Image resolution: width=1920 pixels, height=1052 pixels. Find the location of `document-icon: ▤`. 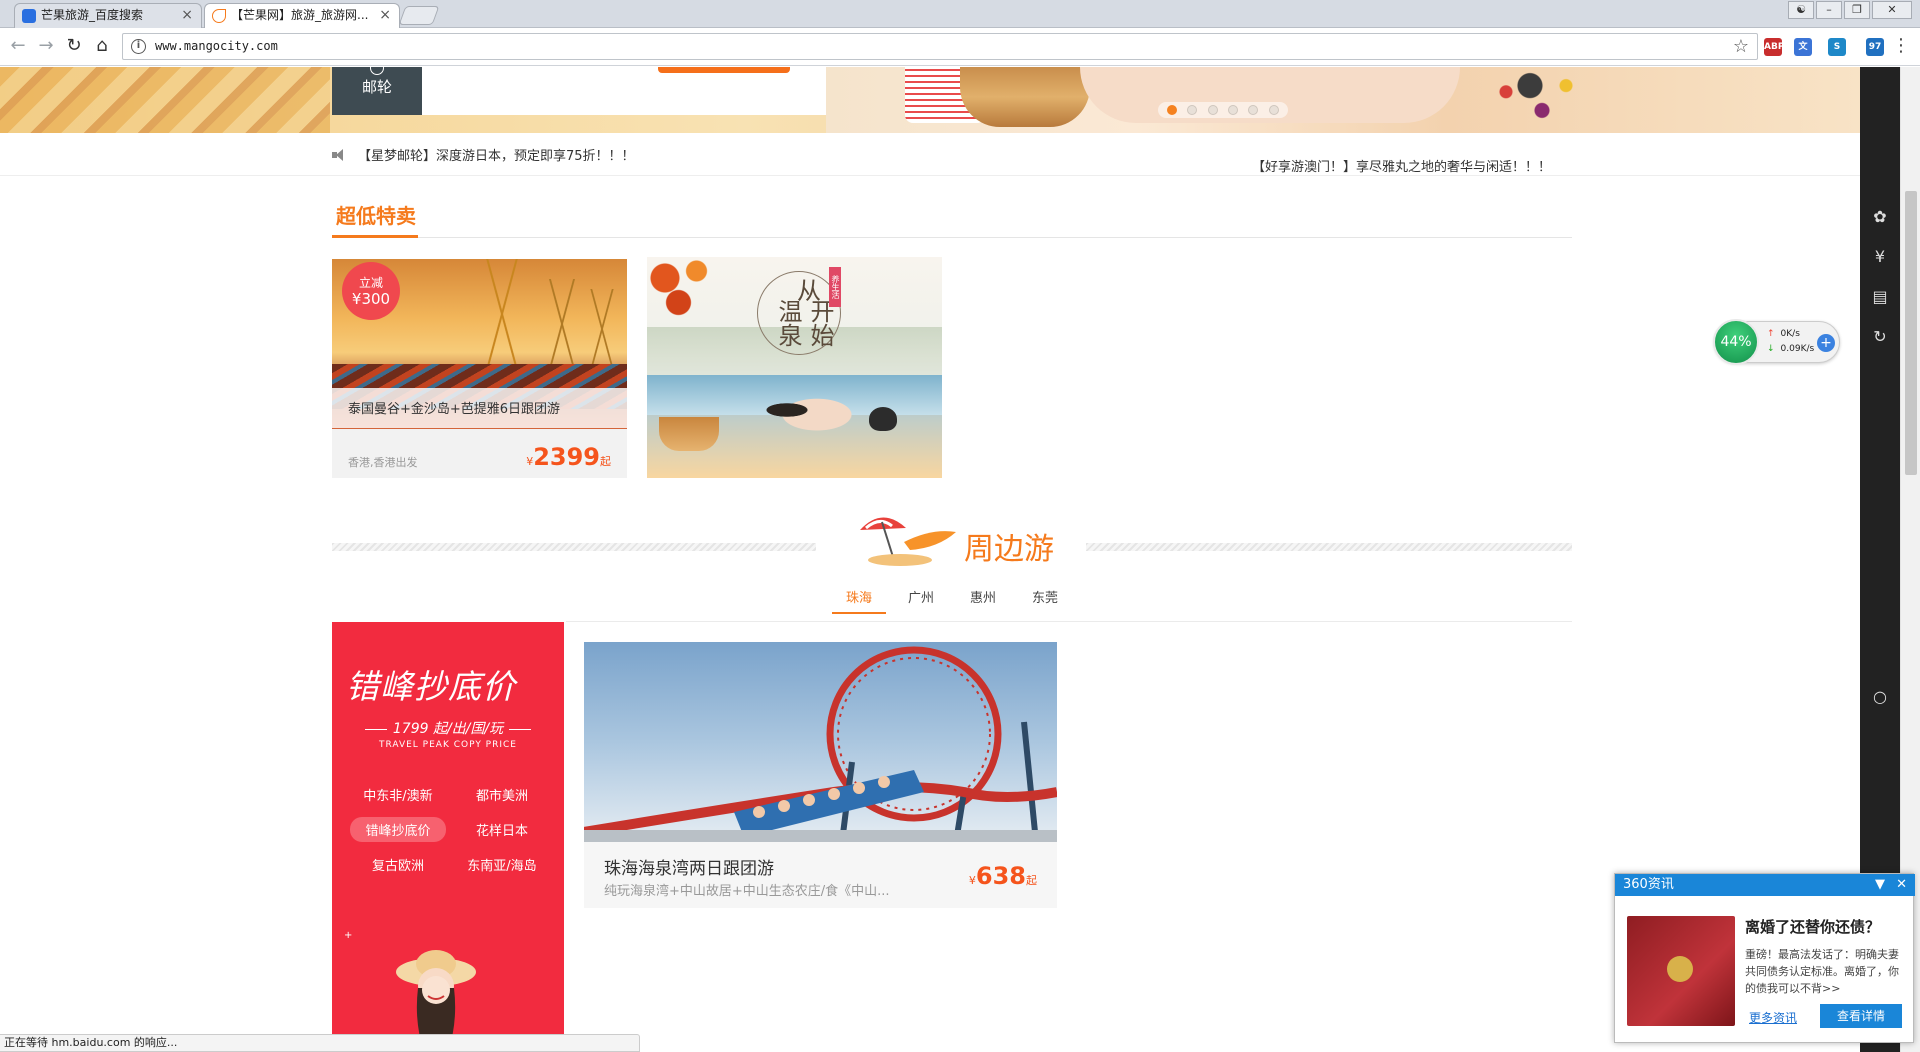

document-icon: ▤ is located at coordinates (1880, 297).